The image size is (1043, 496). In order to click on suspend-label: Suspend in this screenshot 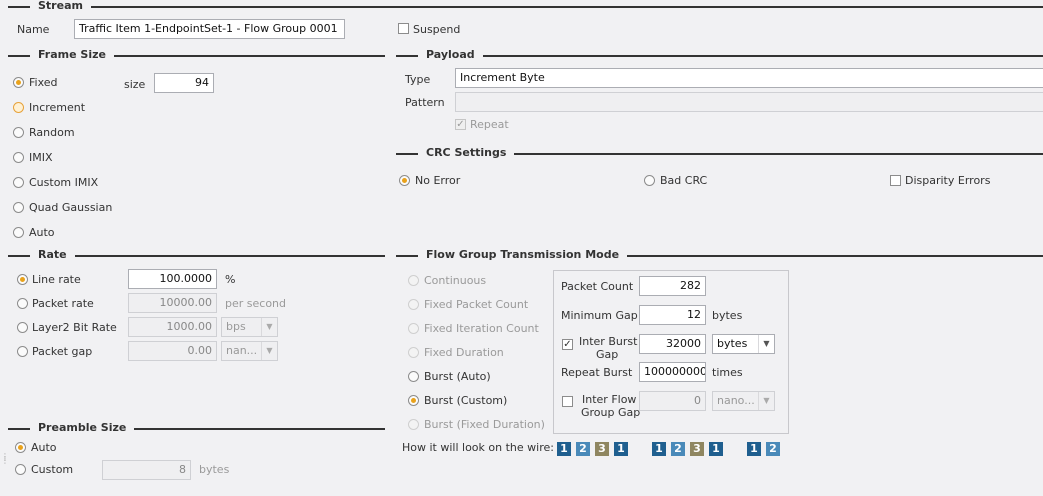, I will do `click(437, 29)`.